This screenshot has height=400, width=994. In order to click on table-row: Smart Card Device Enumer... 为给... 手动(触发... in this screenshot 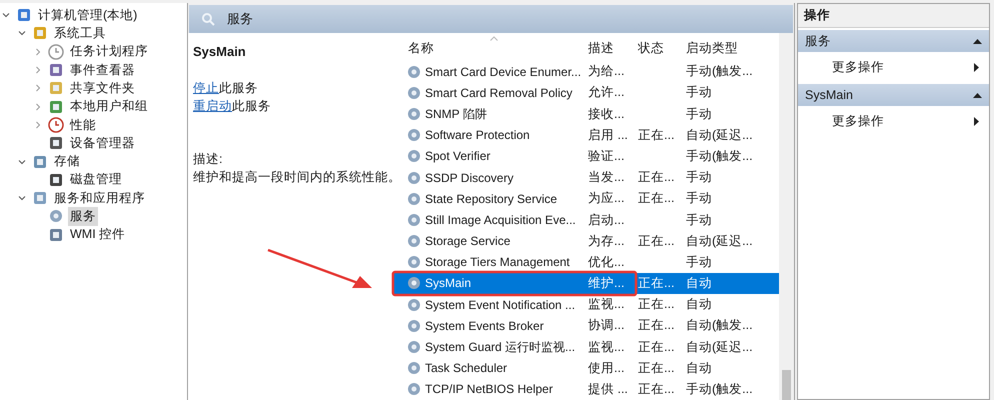, I will do `click(586, 71)`.